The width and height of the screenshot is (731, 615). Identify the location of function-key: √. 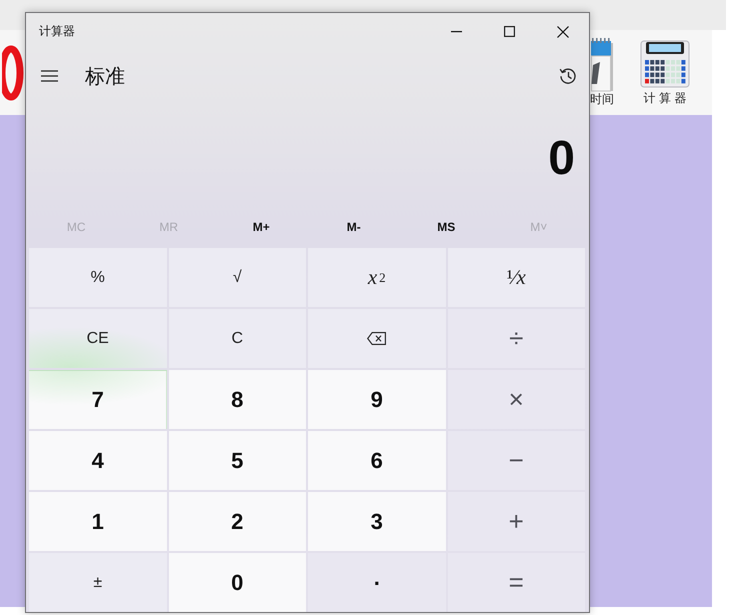
(237, 277).